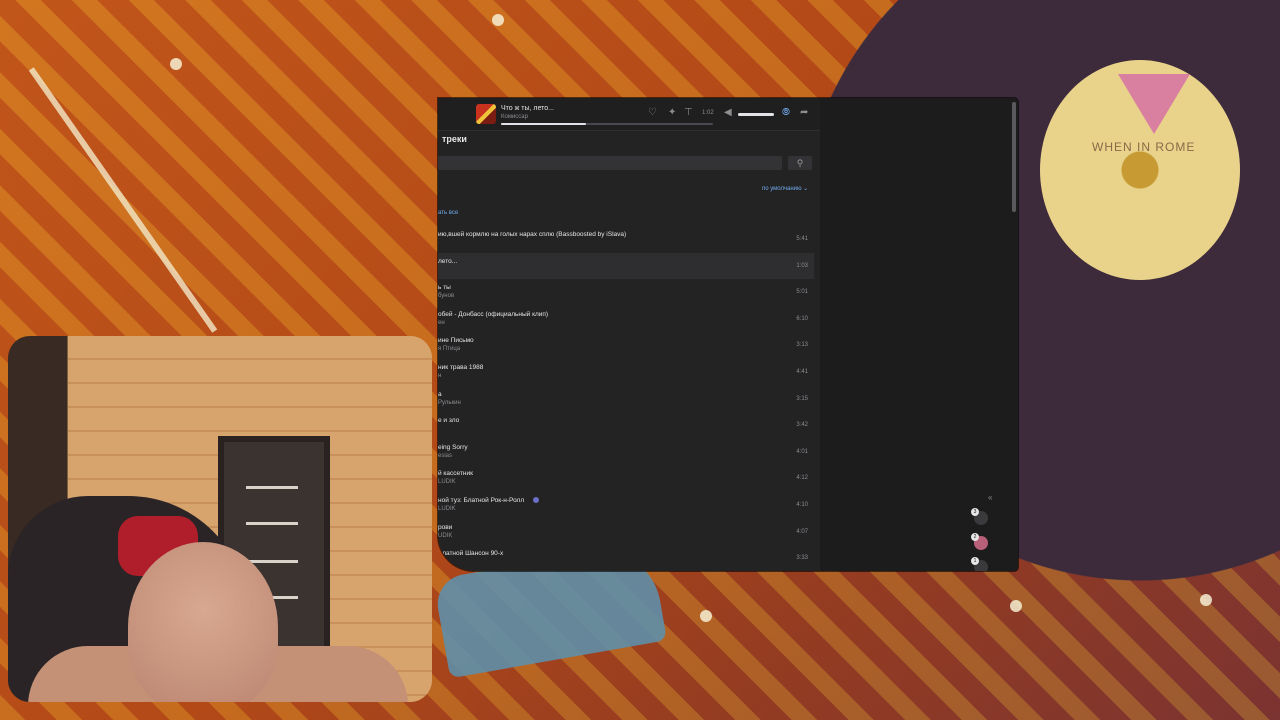 The height and width of the screenshot is (720, 1280). What do you see at coordinates (626, 558) in the screenshot?
I see `track-row: Блатной Шансон 90-х 3:33` at bounding box center [626, 558].